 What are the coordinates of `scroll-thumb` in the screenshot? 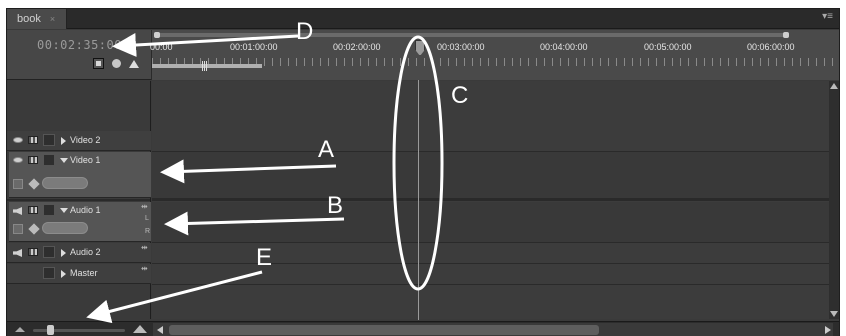 It's located at (384, 330).